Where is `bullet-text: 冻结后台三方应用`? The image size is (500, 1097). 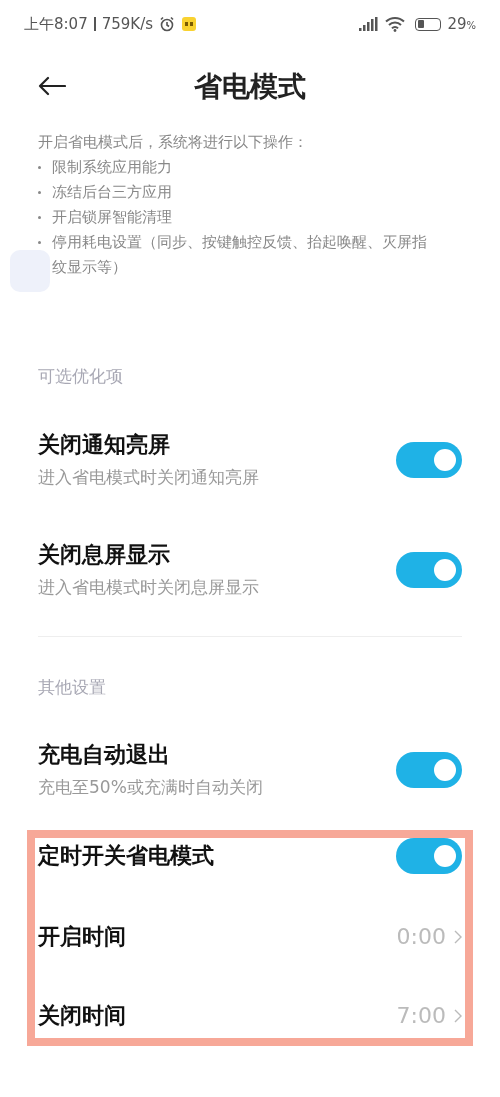 bullet-text: 冻结后台三方应用 is located at coordinates (112, 192).